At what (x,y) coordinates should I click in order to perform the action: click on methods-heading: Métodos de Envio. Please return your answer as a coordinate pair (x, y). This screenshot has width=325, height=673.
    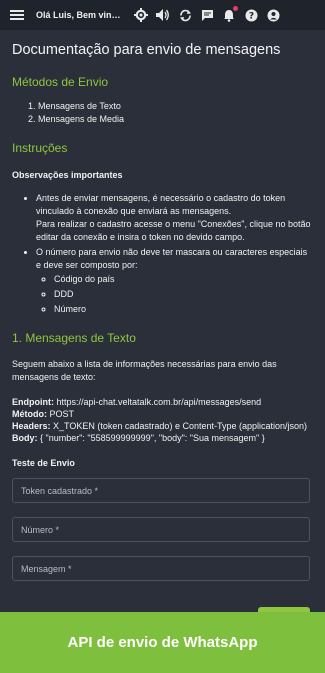
    Looking at the image, I should click on (60, 82).